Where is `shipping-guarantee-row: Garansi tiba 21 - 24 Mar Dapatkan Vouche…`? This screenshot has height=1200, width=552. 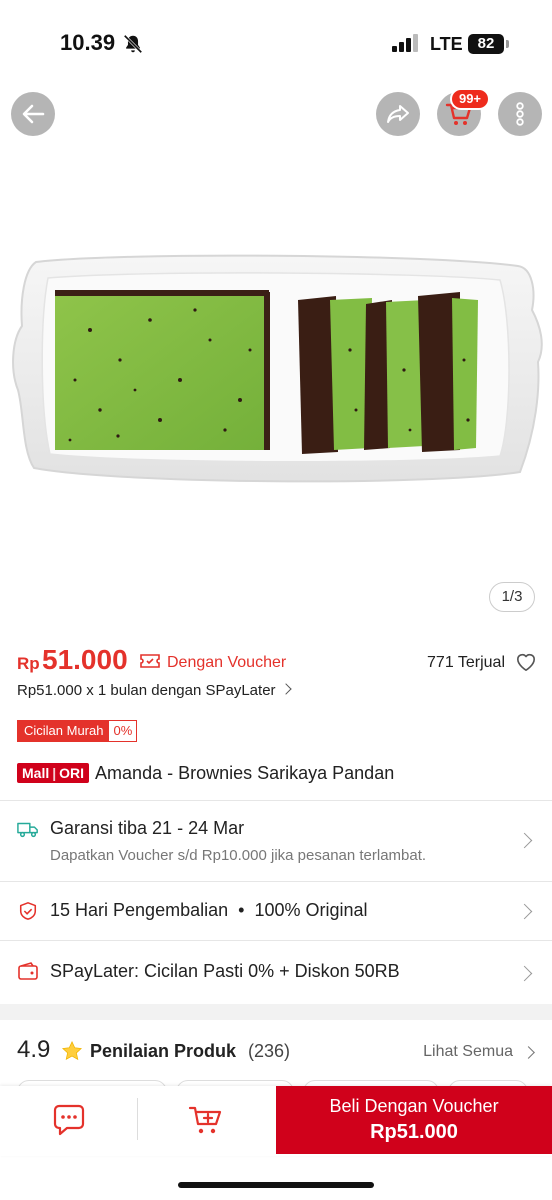
shipping-guarantee-row: Garansi tiba 21 - 24 Mar Dapatkan Vouche… is located at coordinates (276, 841).